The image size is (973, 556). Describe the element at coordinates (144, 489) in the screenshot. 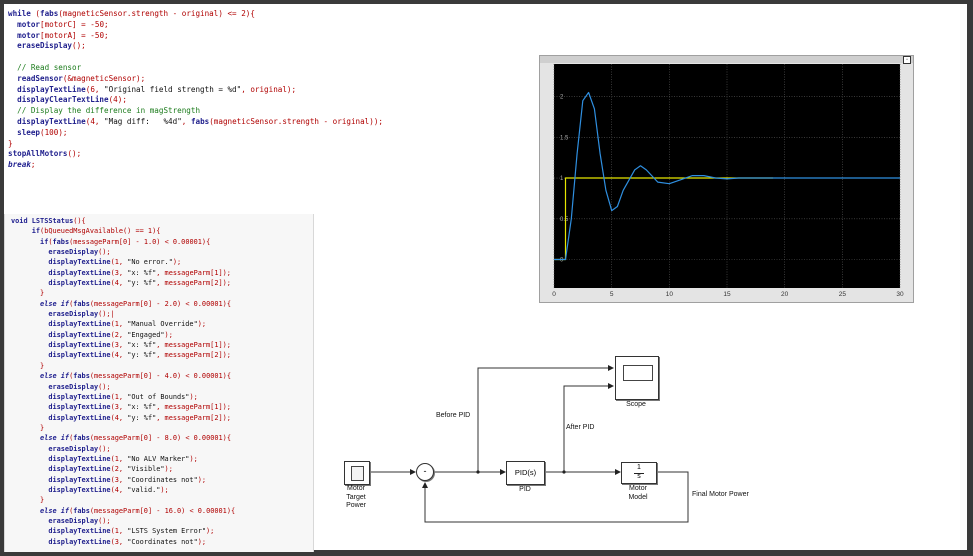

I see `code-token: "valid."` at that location.